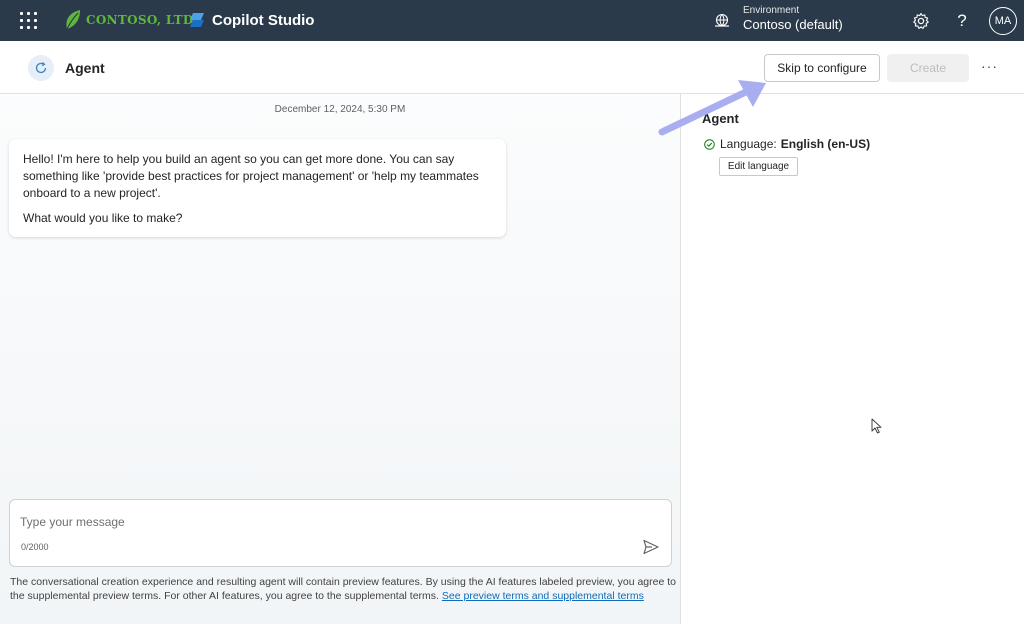  Describe the element at coordinates (73, 20) in the screenshot. I see `leaf-icon` at that location.